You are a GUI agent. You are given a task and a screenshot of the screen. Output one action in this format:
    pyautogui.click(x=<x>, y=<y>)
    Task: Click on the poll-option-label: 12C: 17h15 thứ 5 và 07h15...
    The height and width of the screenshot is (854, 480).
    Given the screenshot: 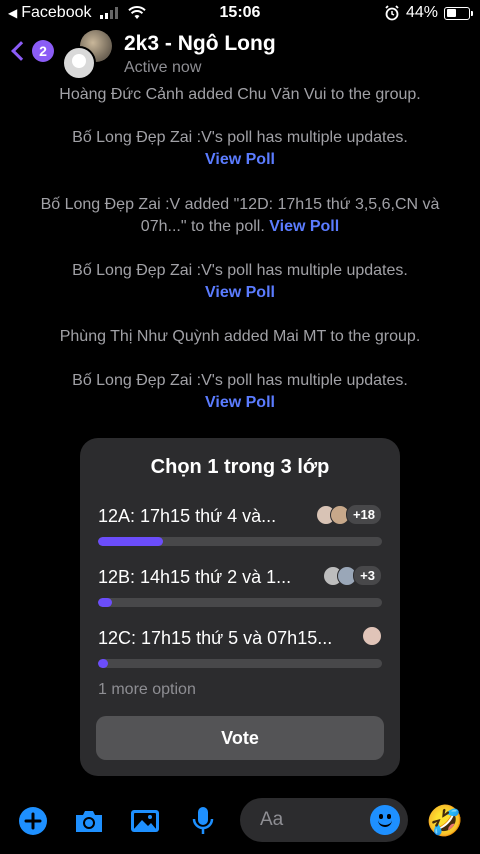 What is the action you would take?
    pyautogui.click(x=215, y=638)
    